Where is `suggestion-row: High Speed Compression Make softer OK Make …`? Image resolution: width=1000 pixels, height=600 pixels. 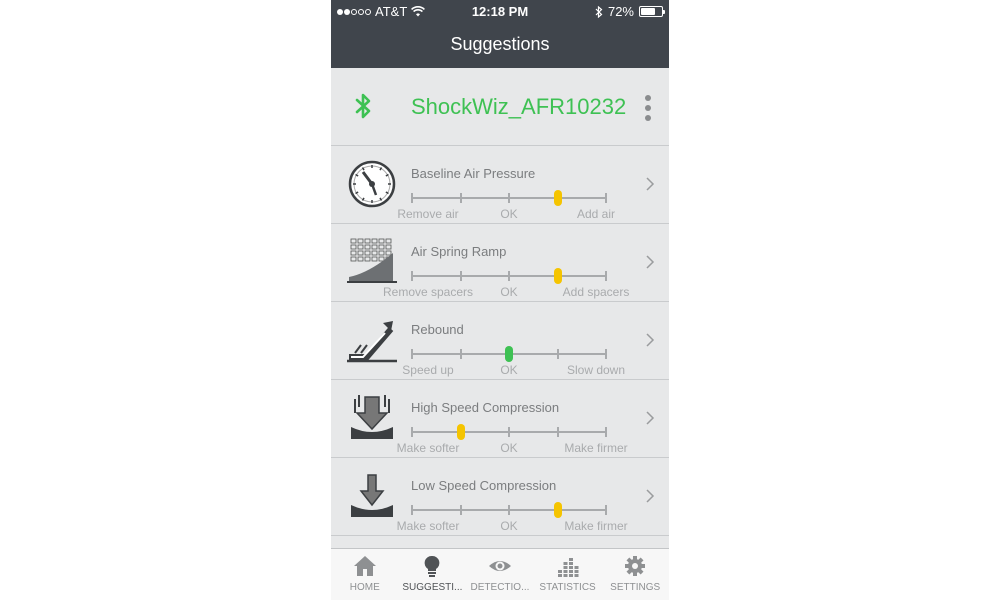
suggestion-row: High Speed Compression Make softer OK Make … is located at coordinates (500, 419).